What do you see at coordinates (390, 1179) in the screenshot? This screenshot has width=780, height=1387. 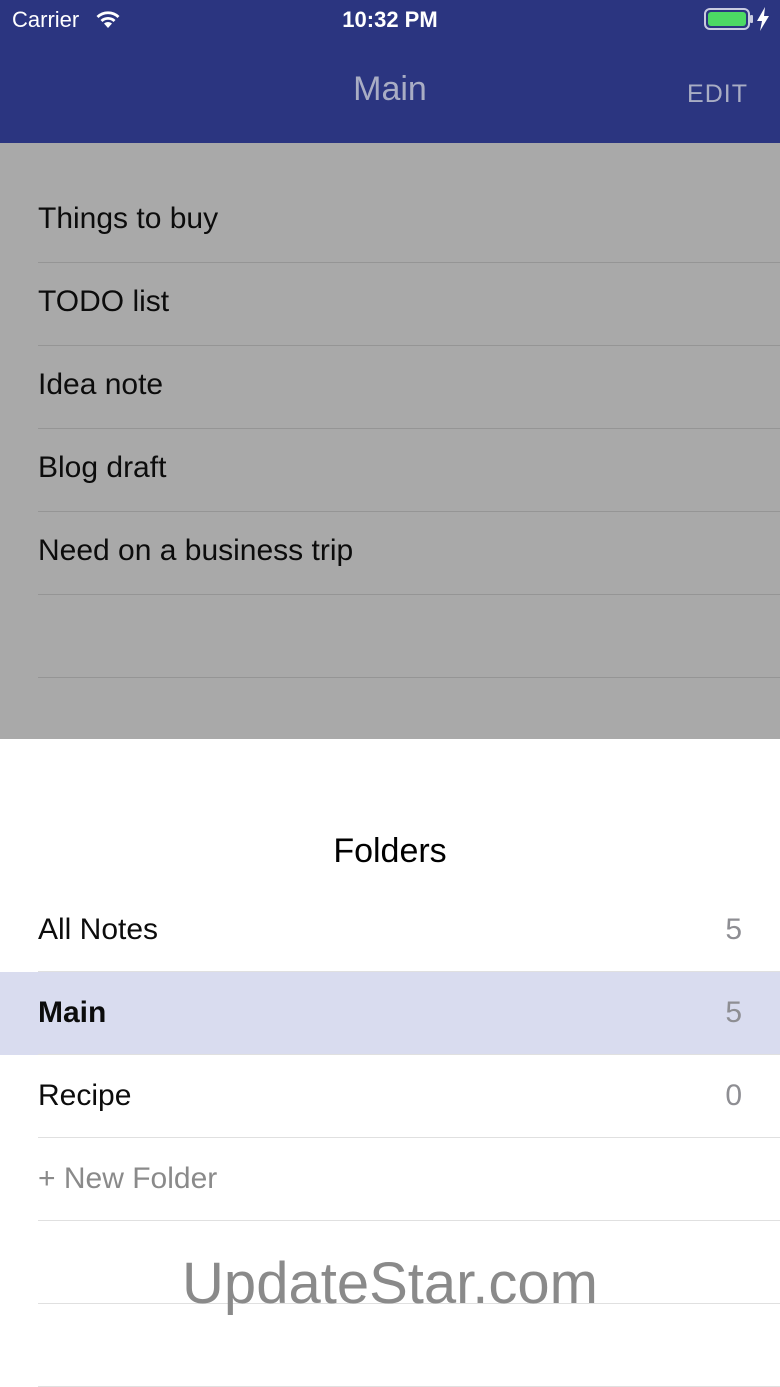 I see `new-folder-button: + New Folder` at bounding box center [390, 1179].